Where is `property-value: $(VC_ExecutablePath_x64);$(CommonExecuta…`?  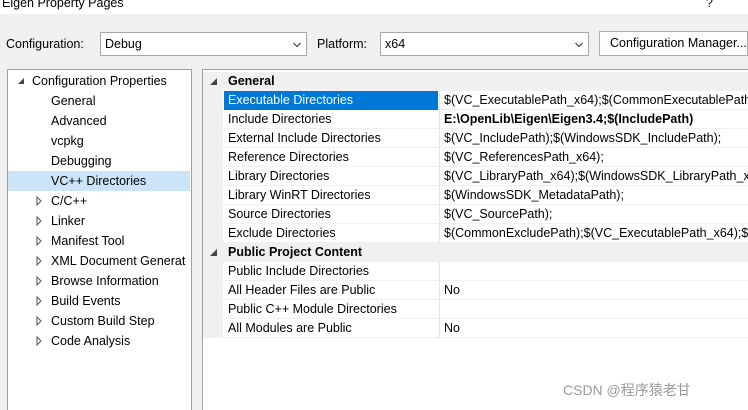
property-value: $(VC_ExecutablePath_x64);$(CommonExecuta… is located at coordinates (593, 100).